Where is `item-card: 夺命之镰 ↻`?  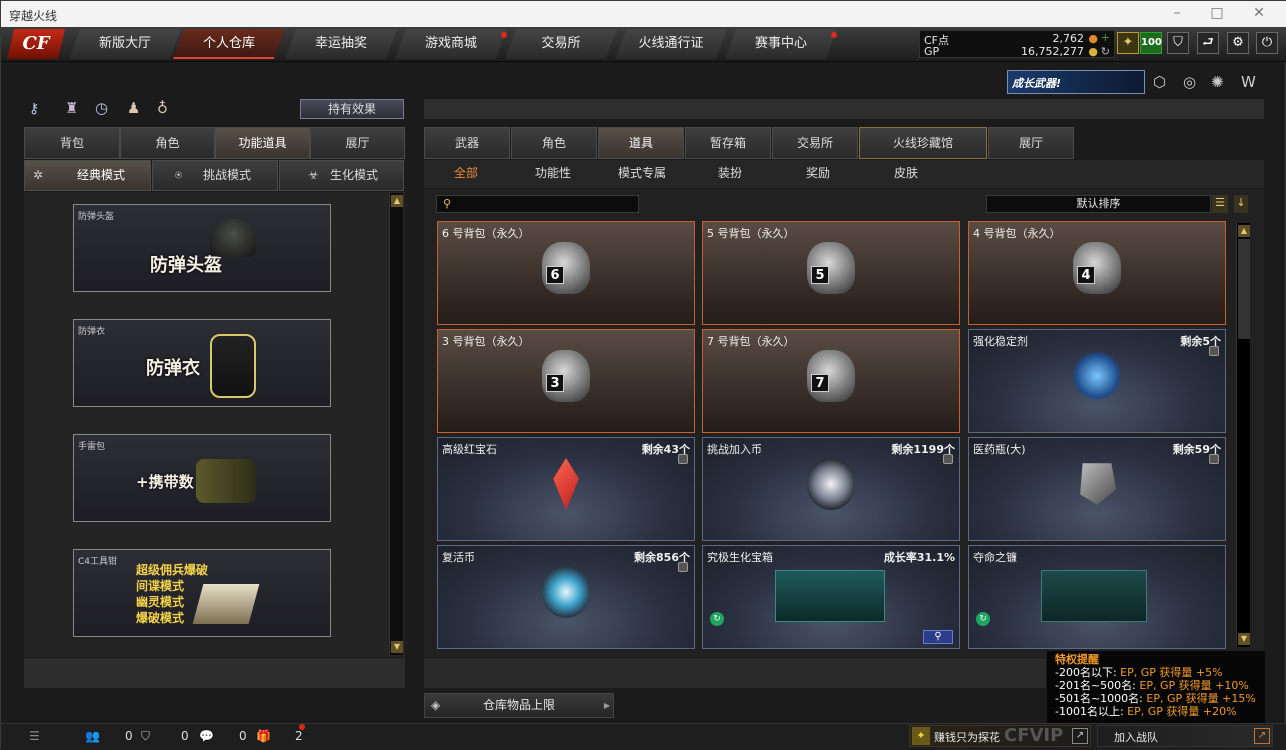 item-card: 夺命之镰 ↻ is located at coordinates (1097, 597).